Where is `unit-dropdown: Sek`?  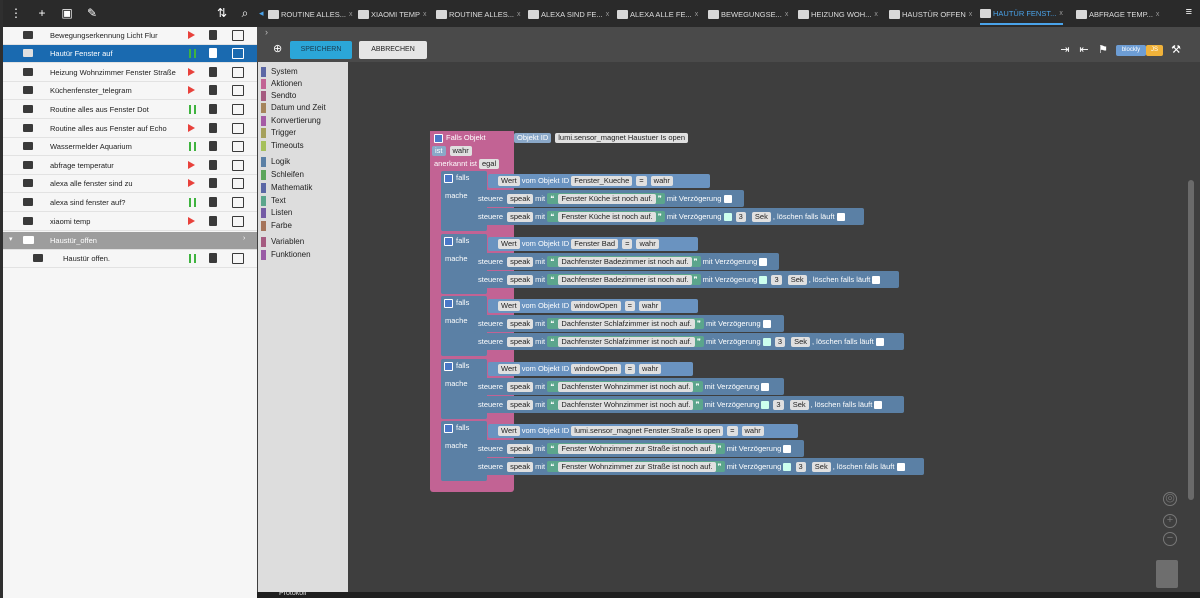
unit-dropdown: Sek is located at coordinates (799, 405).